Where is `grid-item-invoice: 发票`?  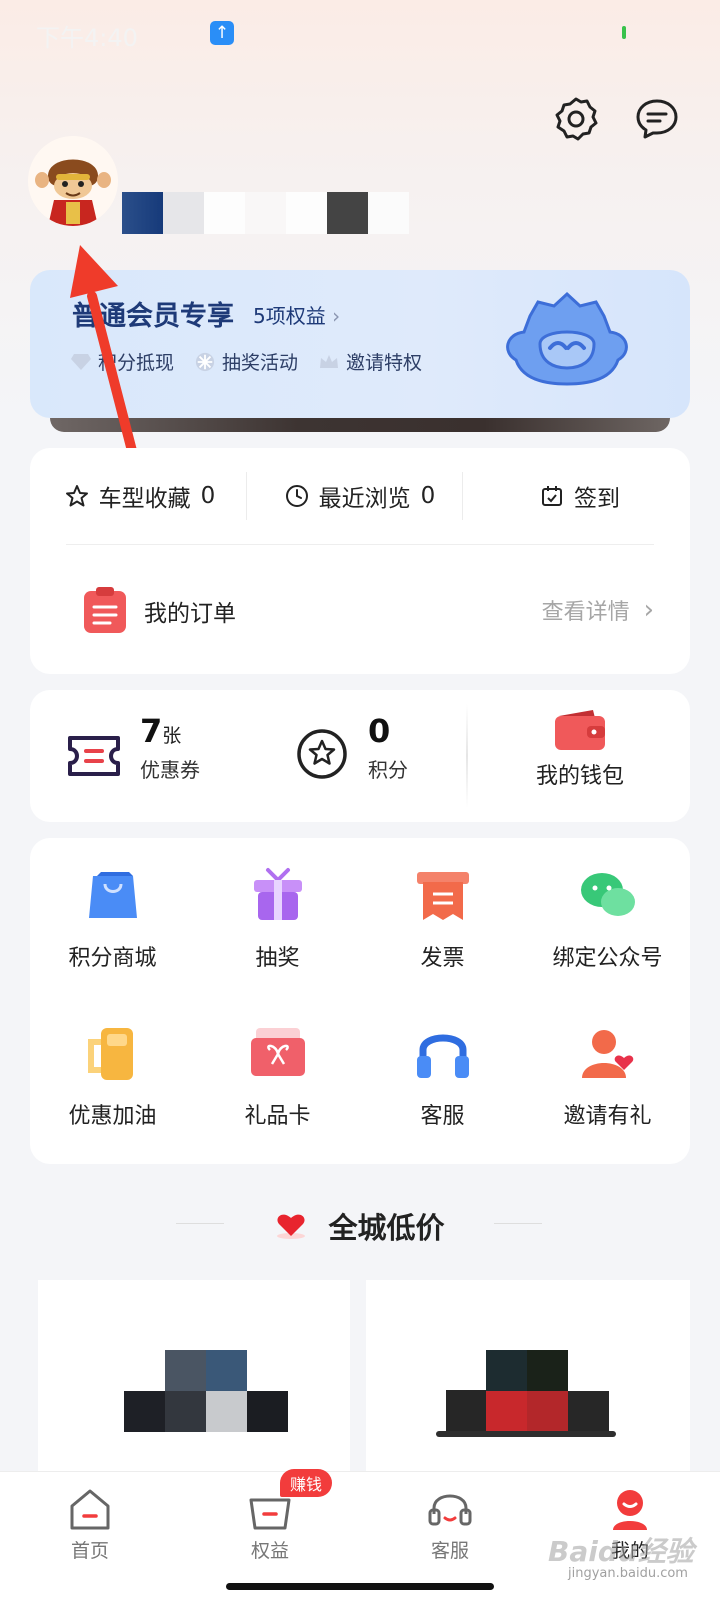 grid-item-invoice: 发票 is located at coordinates (442, 919).